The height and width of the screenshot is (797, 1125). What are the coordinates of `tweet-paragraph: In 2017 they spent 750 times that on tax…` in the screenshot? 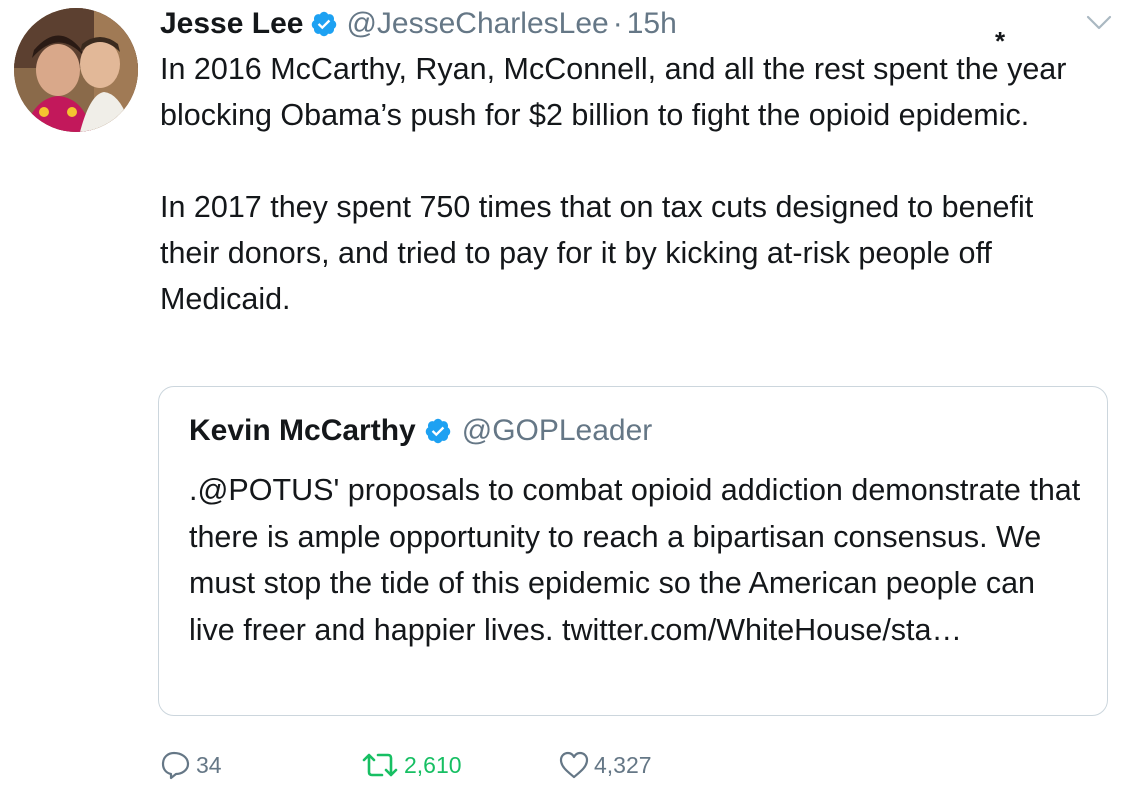 It's located at (597, 253).